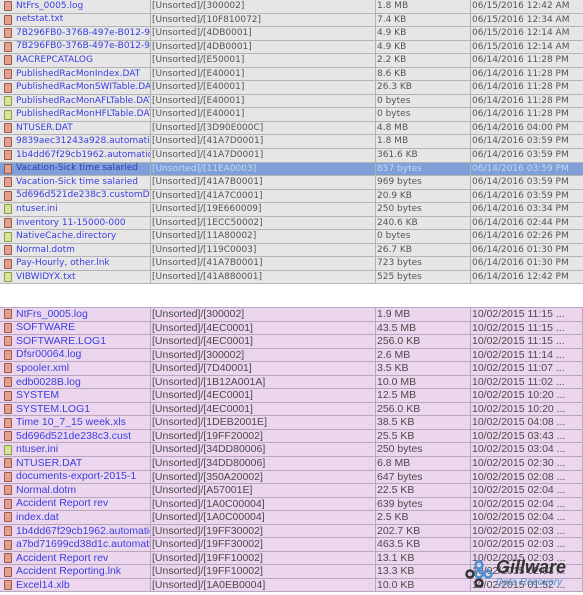 This screenshot has width=583, height=595. What do you see at coordinates (45, 328) in the screenshot?
I see `file-name: SOFTWARE` at bounding box center [45, 328].